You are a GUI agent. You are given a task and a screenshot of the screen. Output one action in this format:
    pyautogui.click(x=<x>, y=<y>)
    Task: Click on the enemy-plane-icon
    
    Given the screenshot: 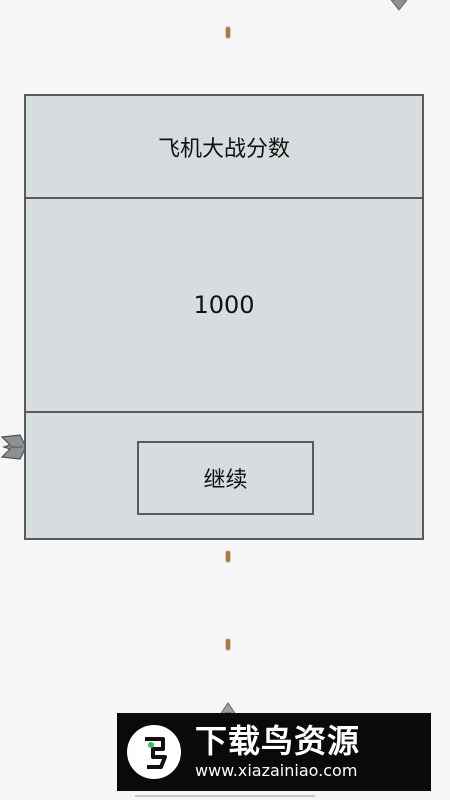 What is the action you would take?
    pyautogui.click(x=399, y=5)
    